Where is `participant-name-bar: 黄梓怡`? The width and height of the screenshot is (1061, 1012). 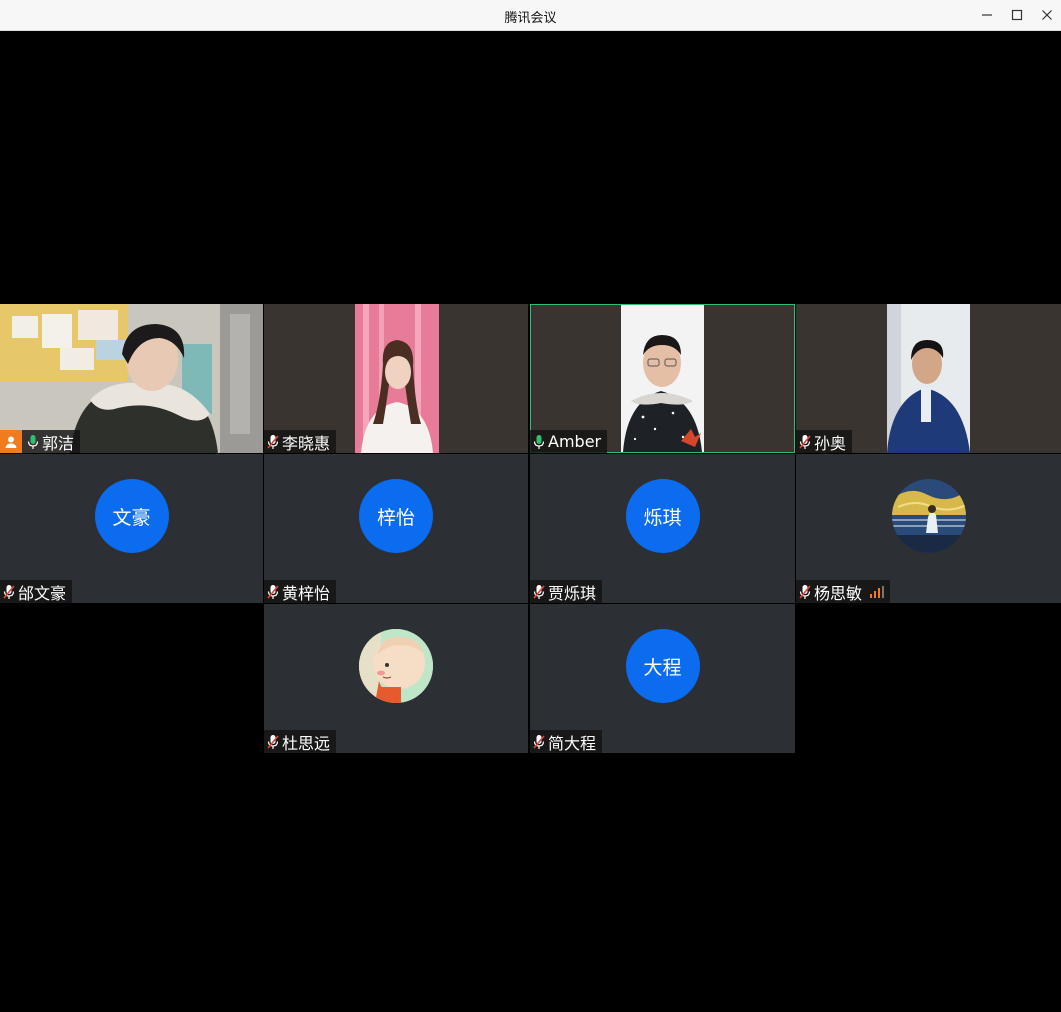
participant-name-bar: 黄梓怡 is located at coordinates (300, 591).